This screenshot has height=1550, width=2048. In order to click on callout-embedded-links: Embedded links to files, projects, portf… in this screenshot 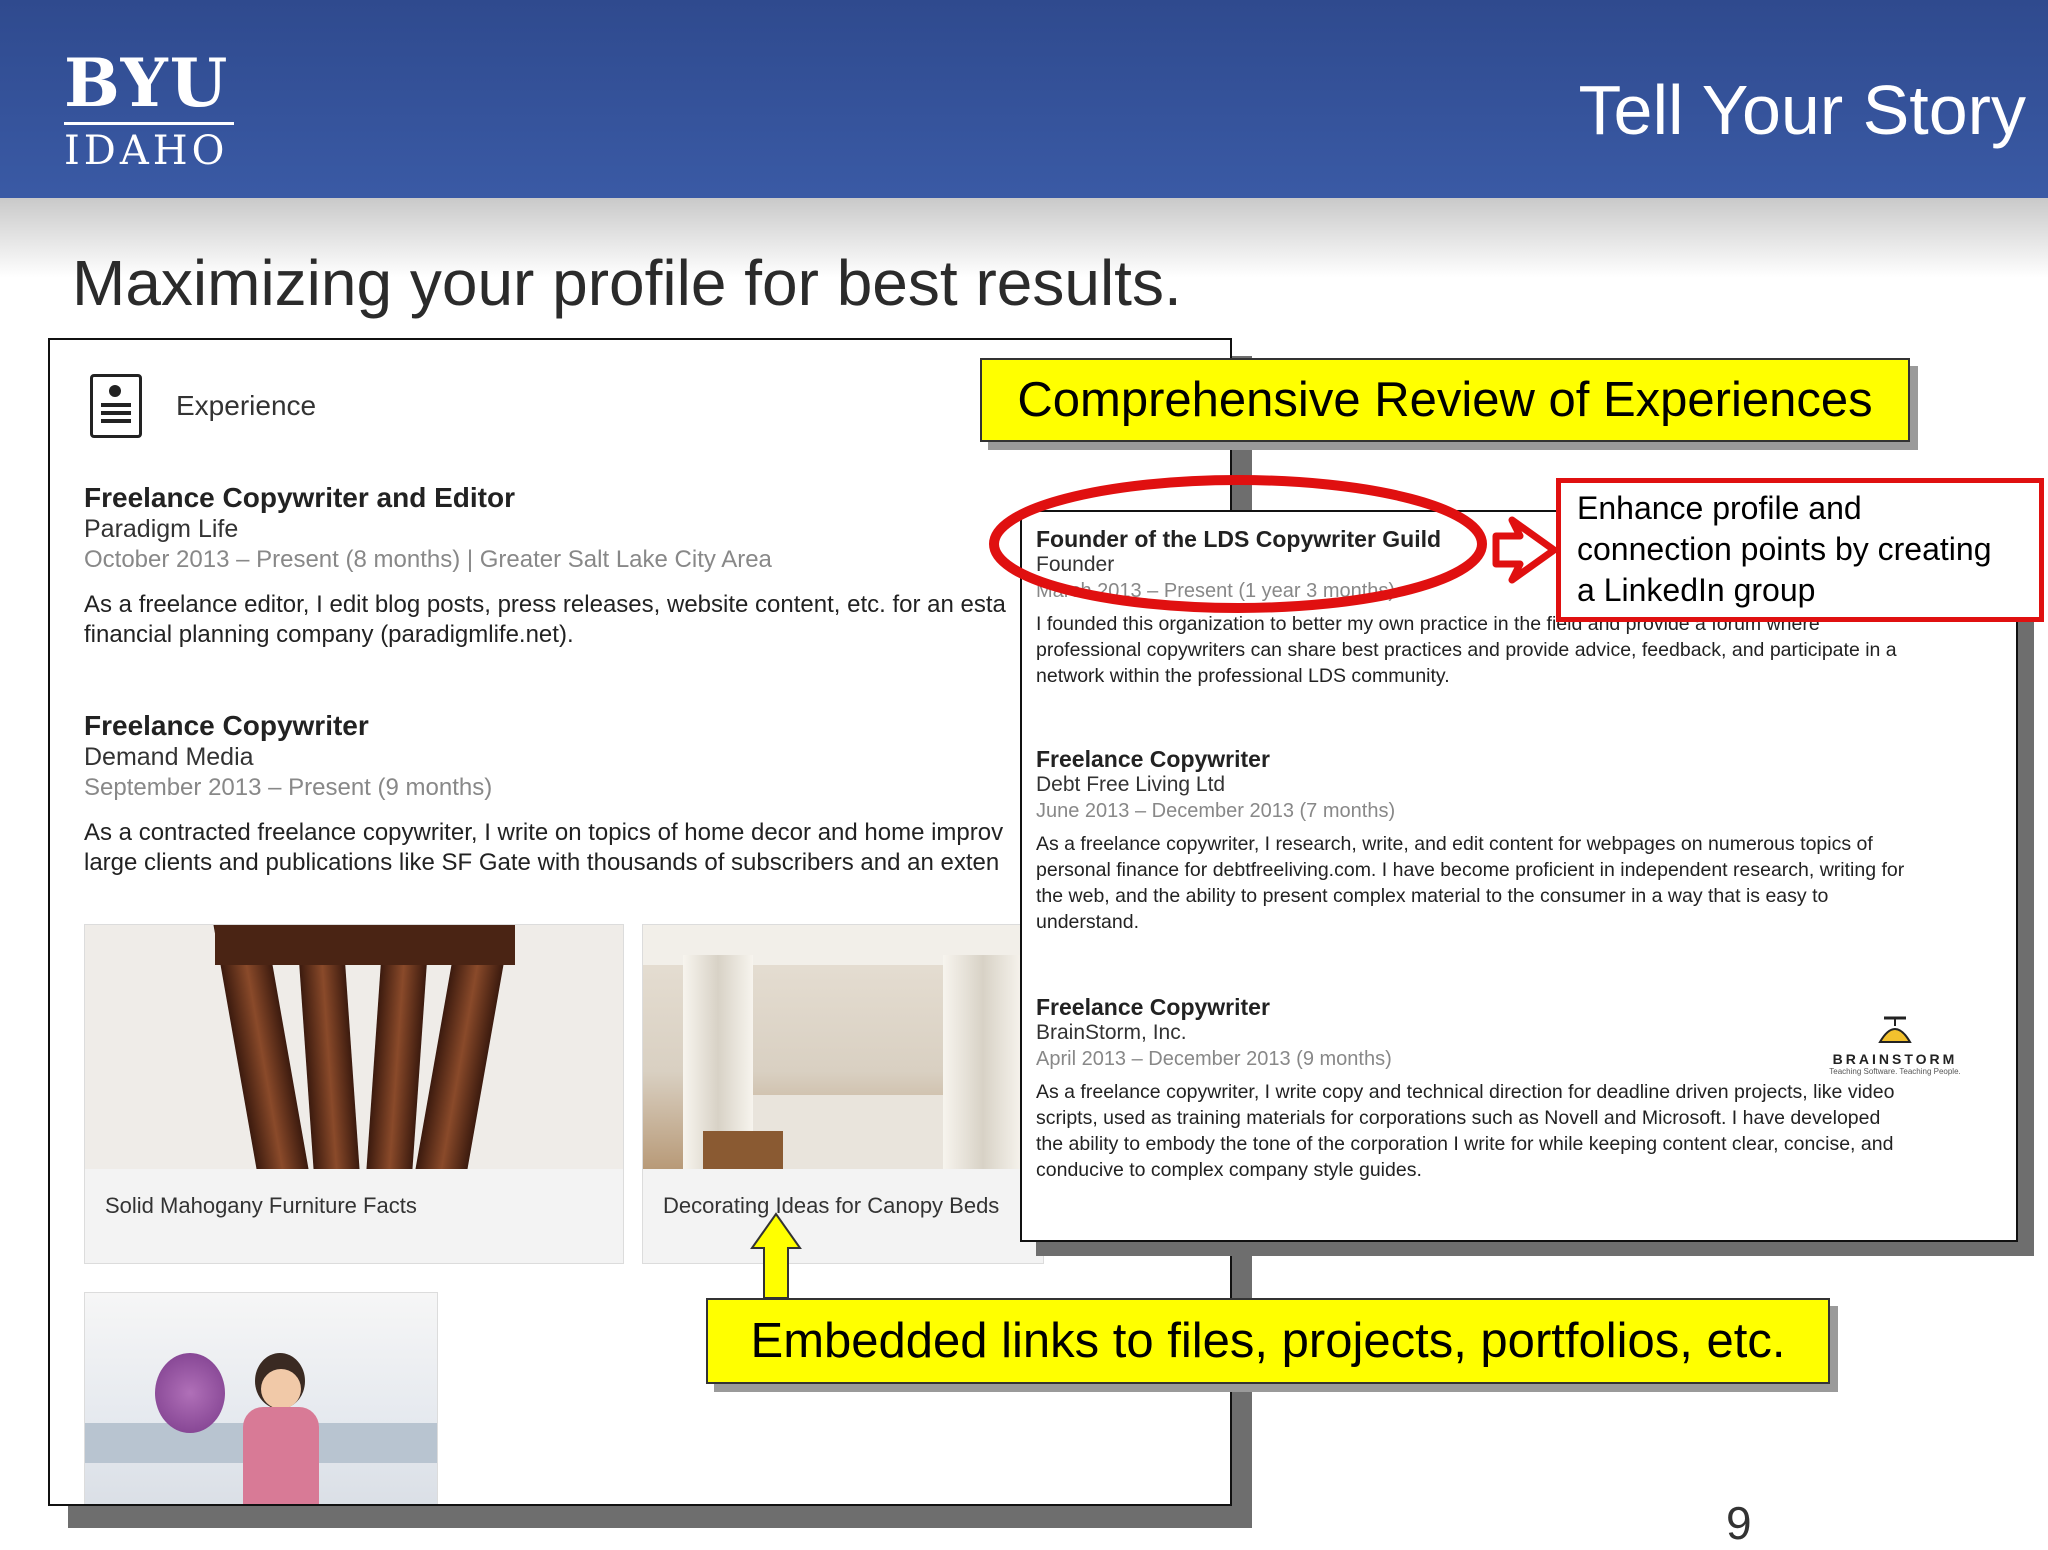, I will do `click(1268, 1341)`.